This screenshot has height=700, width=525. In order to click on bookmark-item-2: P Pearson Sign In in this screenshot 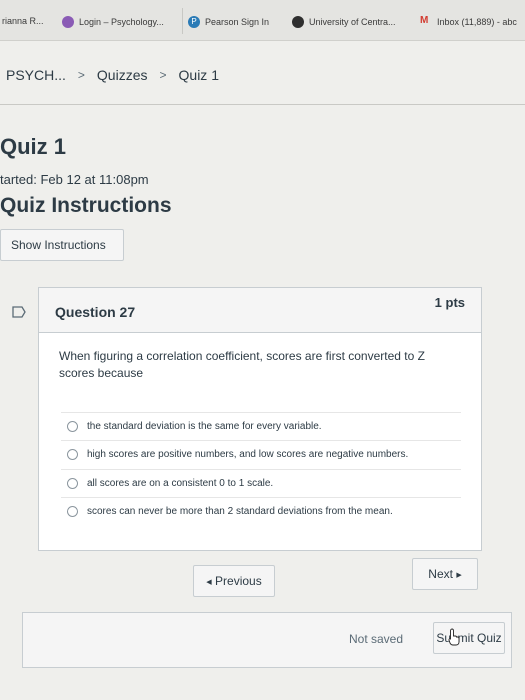, I will do `click(228, 22)`.